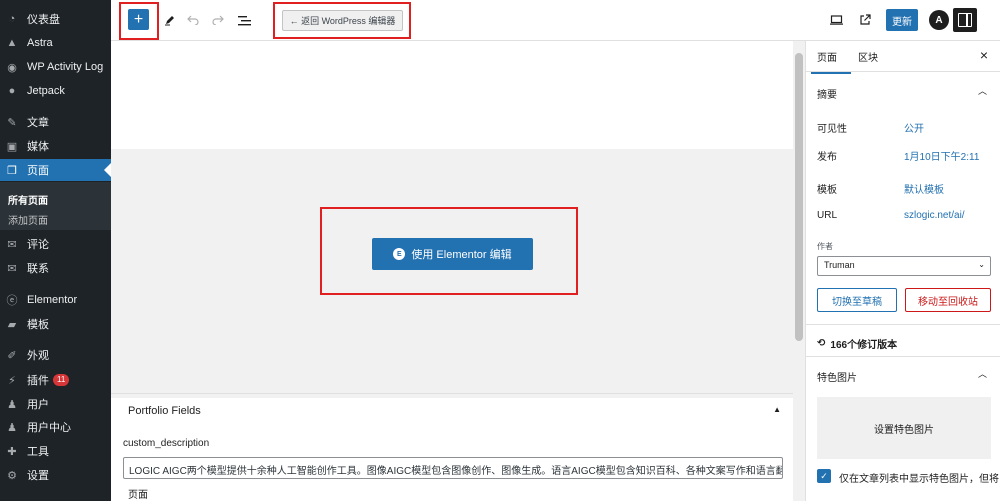 The width and height of the screenshot is (1000, 501). Describe the element at coordinates (12, 475) in the screenshot. I see `settings-icon: ⚙` at that location.